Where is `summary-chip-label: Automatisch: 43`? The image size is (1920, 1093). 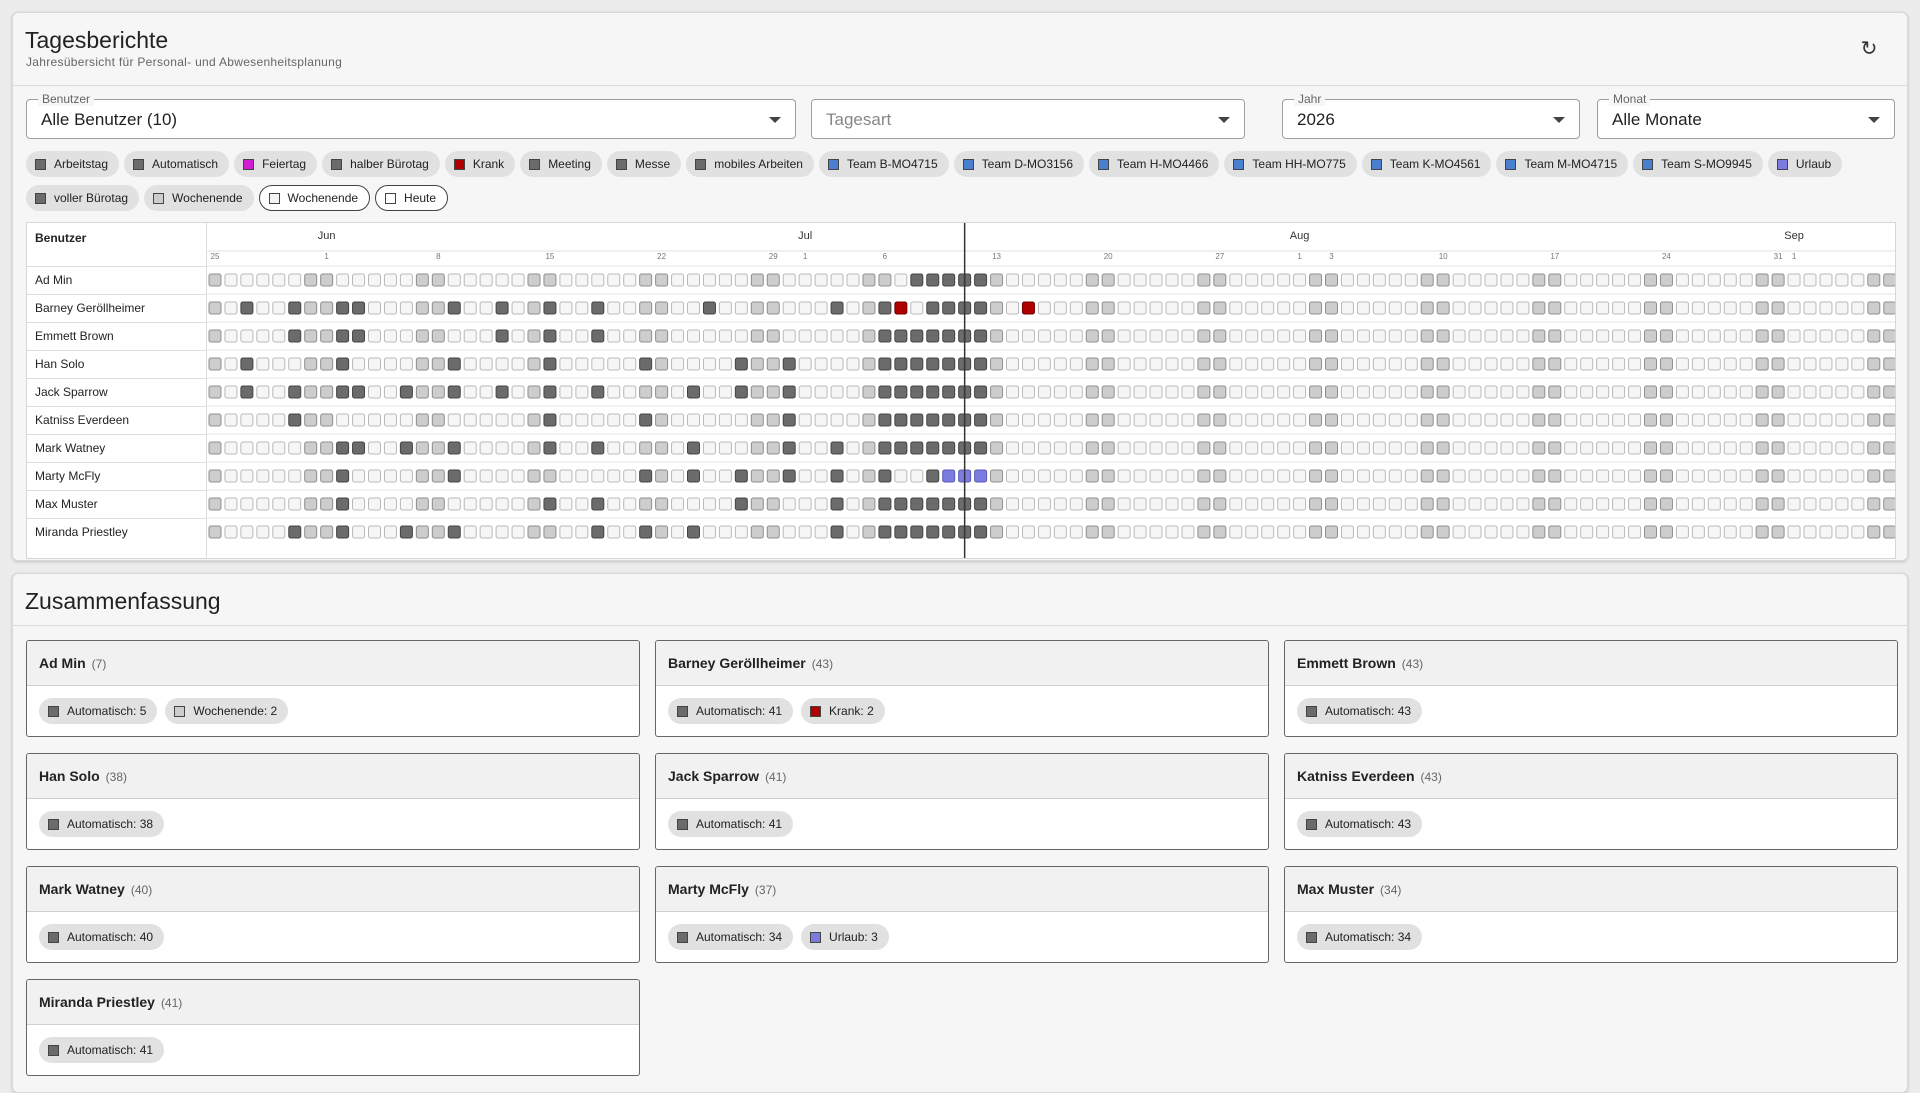 summary-chip-label: Automatisch: 43 is located at coordinates (1368, 711).